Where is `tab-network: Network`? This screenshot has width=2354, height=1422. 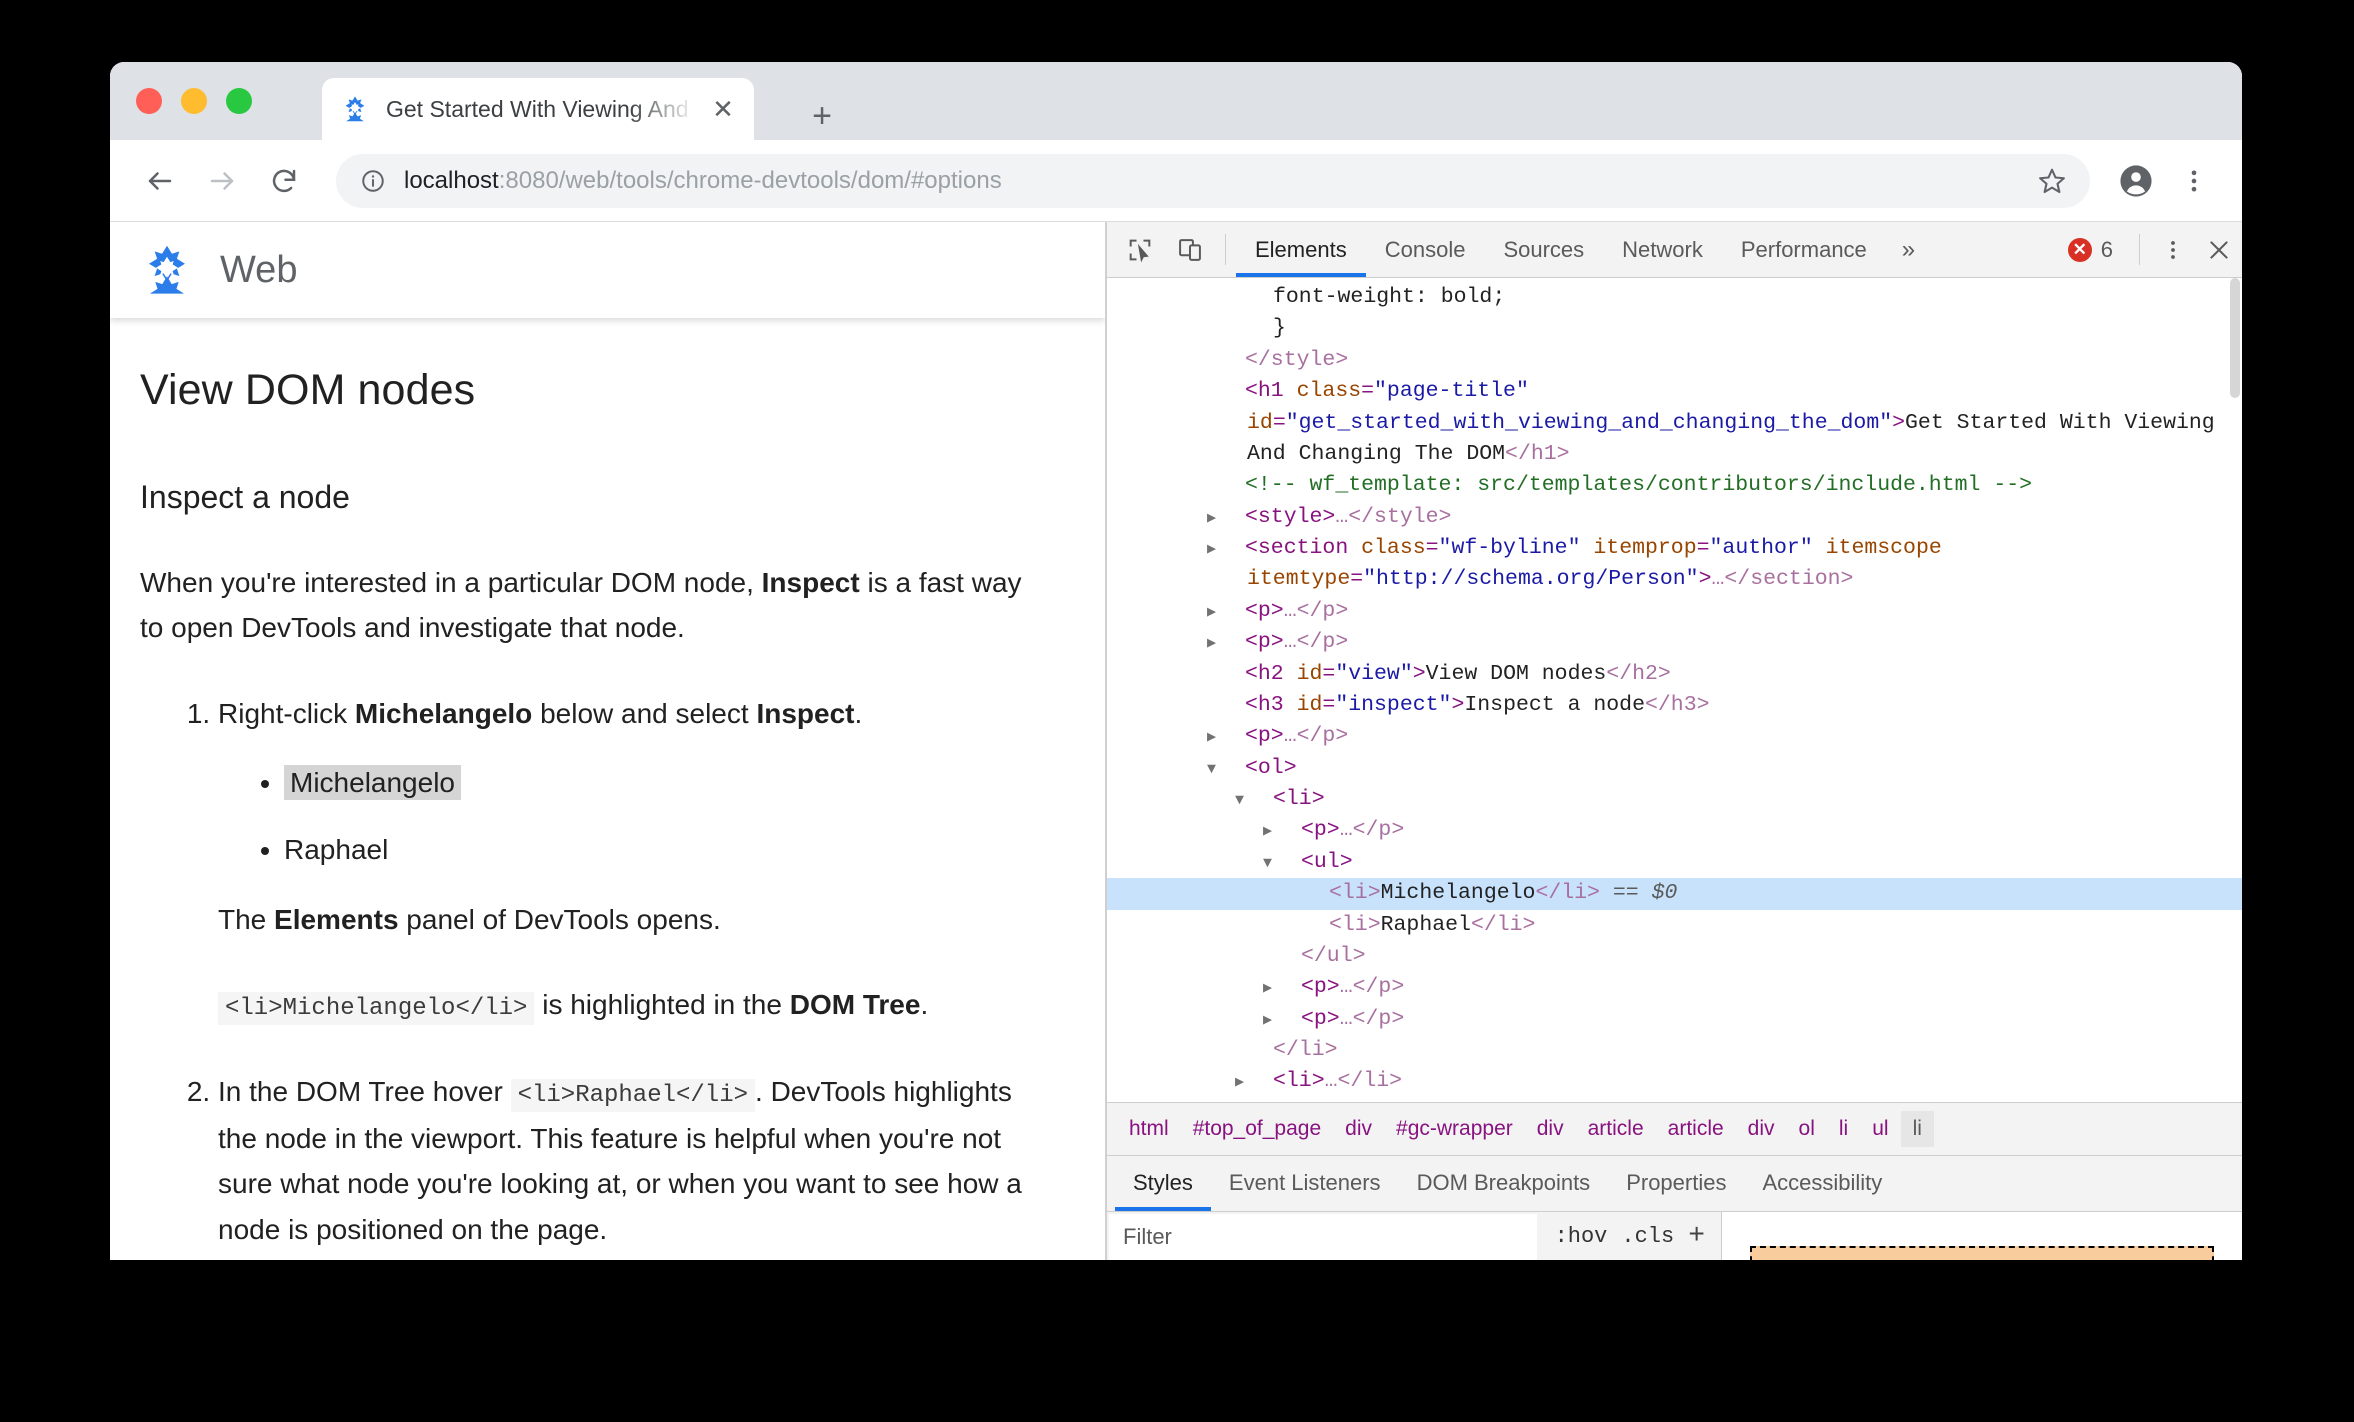 tab-network: Network is located at coordinates (1662, 249).